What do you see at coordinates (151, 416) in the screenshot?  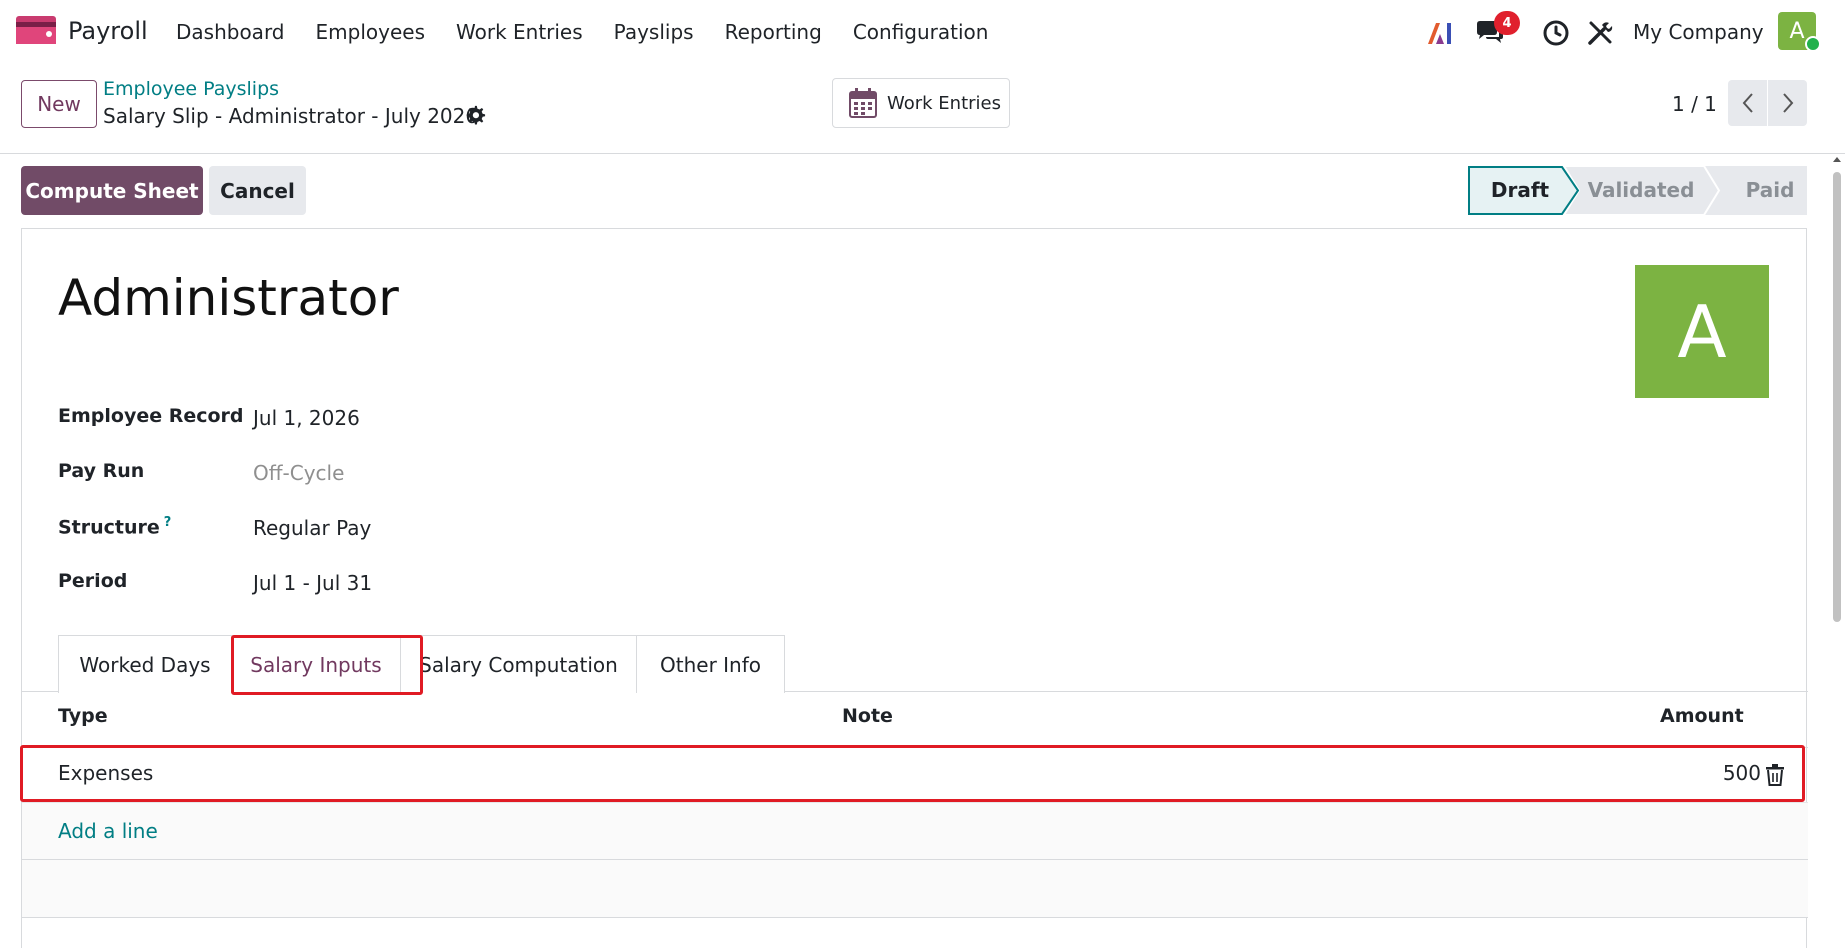 I see `employee-record-label: Employee Record` at bounding box center [151, 416].